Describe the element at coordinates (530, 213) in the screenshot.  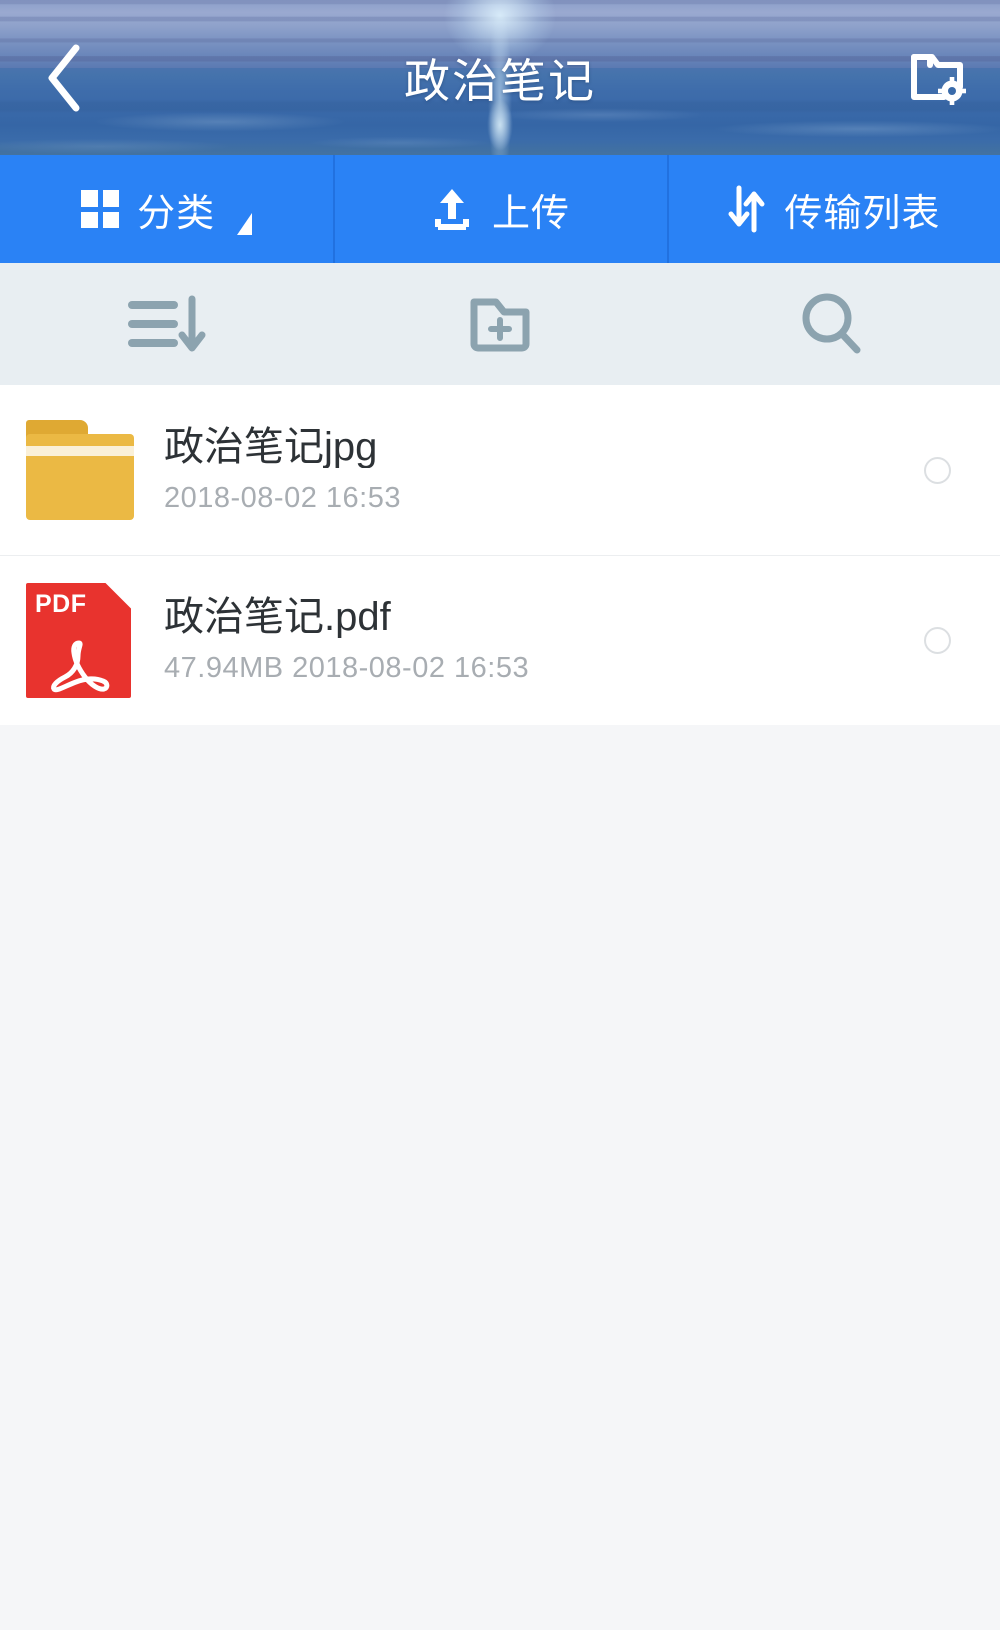
I see `toolbar-label-upload: 上传` at that location.